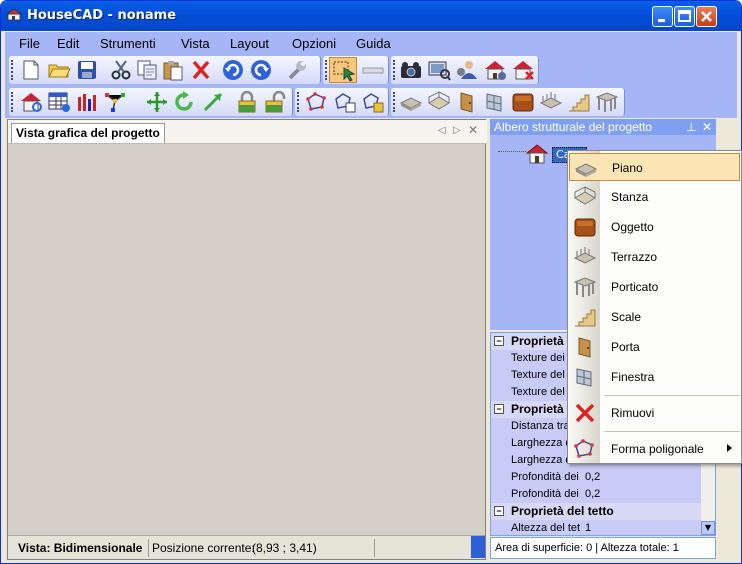  What do you see at coordinates (249, 43) in the screenshot?
I see `menu-layout: Layout` at bounding box center [249, 43].